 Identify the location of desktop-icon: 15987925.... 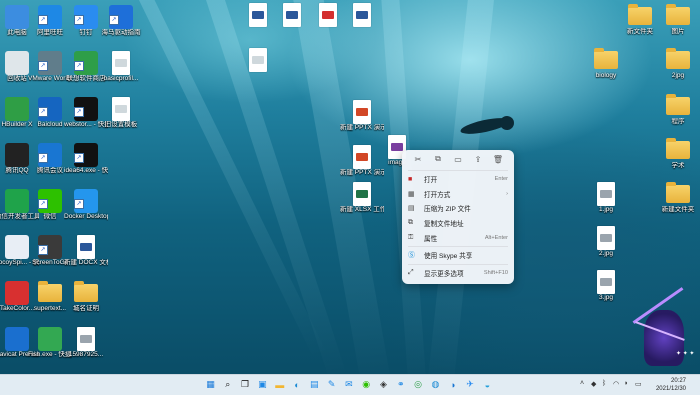
(86, 343).